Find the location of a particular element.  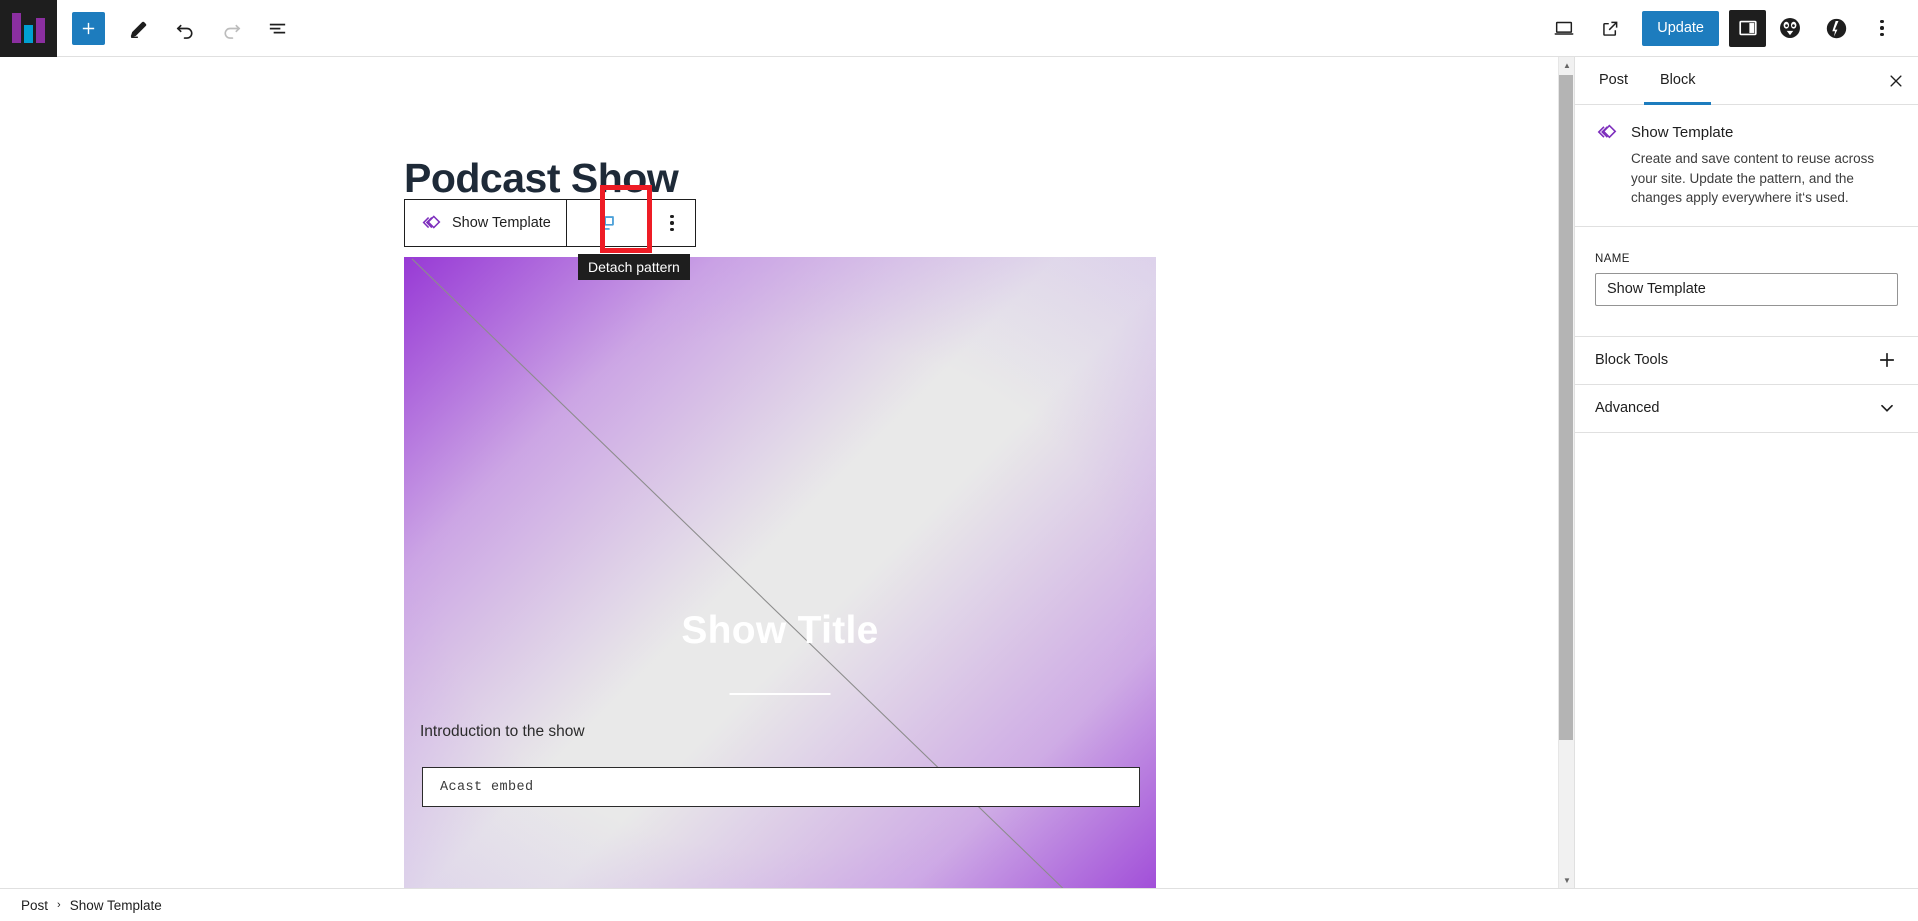

top-bar-right-tools: Update is located at coordinates (1730, 28).